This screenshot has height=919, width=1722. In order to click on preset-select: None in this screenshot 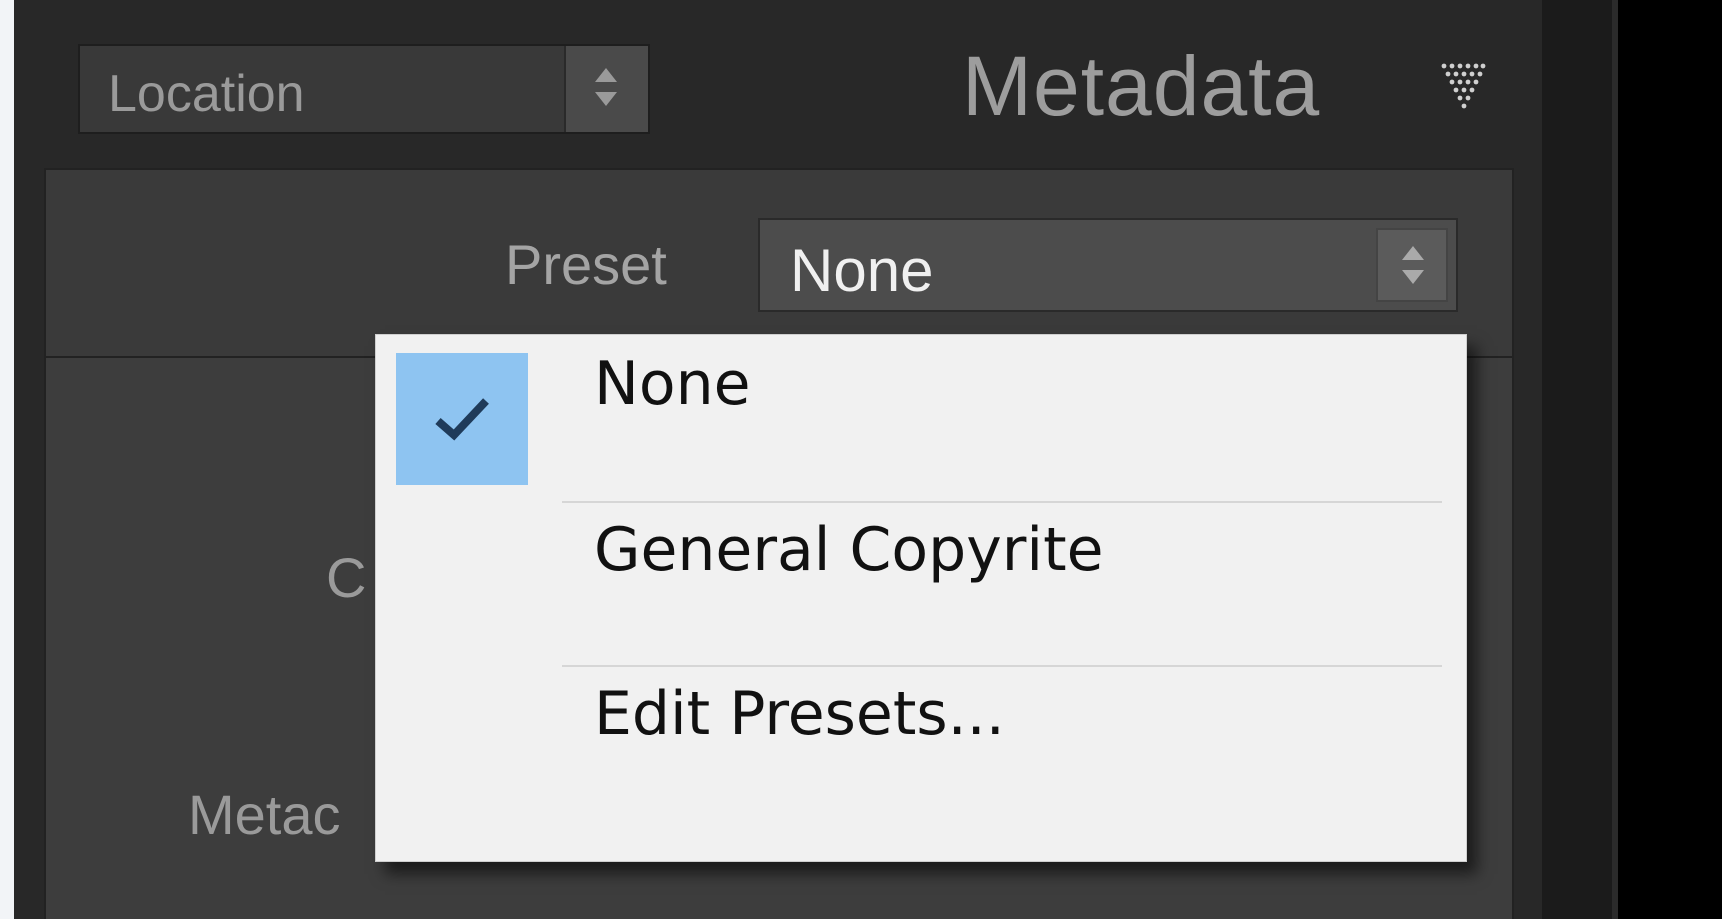, I will do `click(1108, 265)`.